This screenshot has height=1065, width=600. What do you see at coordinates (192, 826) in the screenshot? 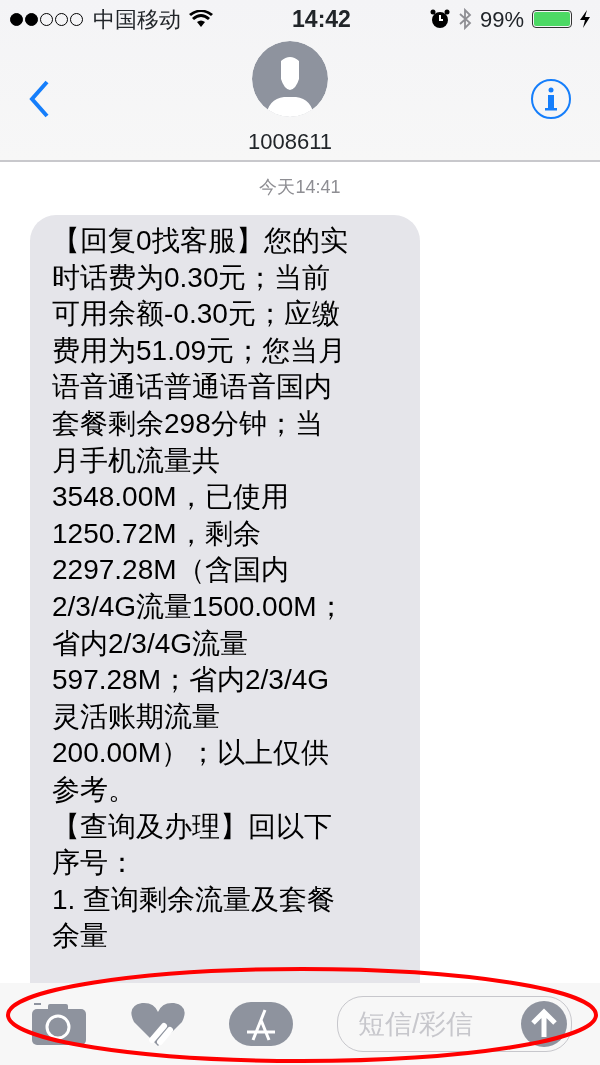
I see `message-line: 【查询及办理】回以下` at bounding box center [192, 826].